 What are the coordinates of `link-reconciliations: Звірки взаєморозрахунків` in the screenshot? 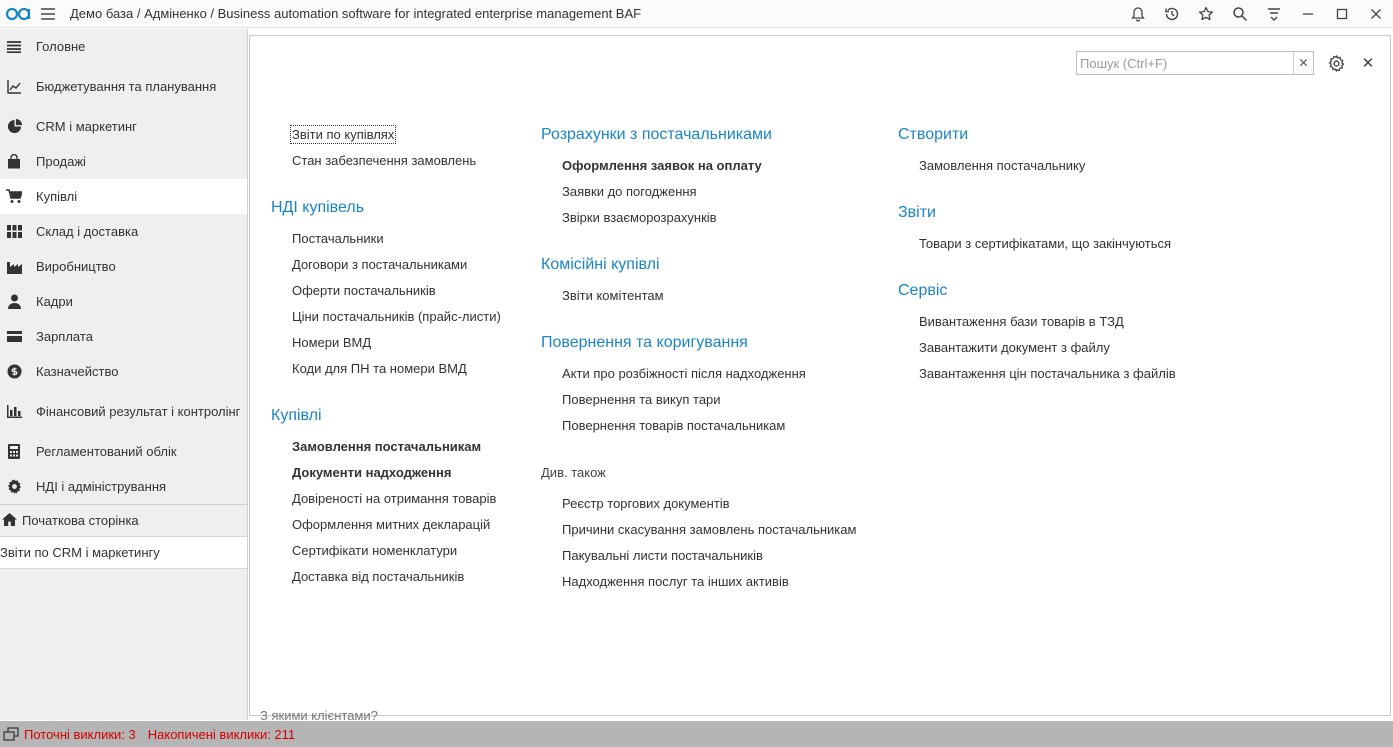 It's located at (698, 218).